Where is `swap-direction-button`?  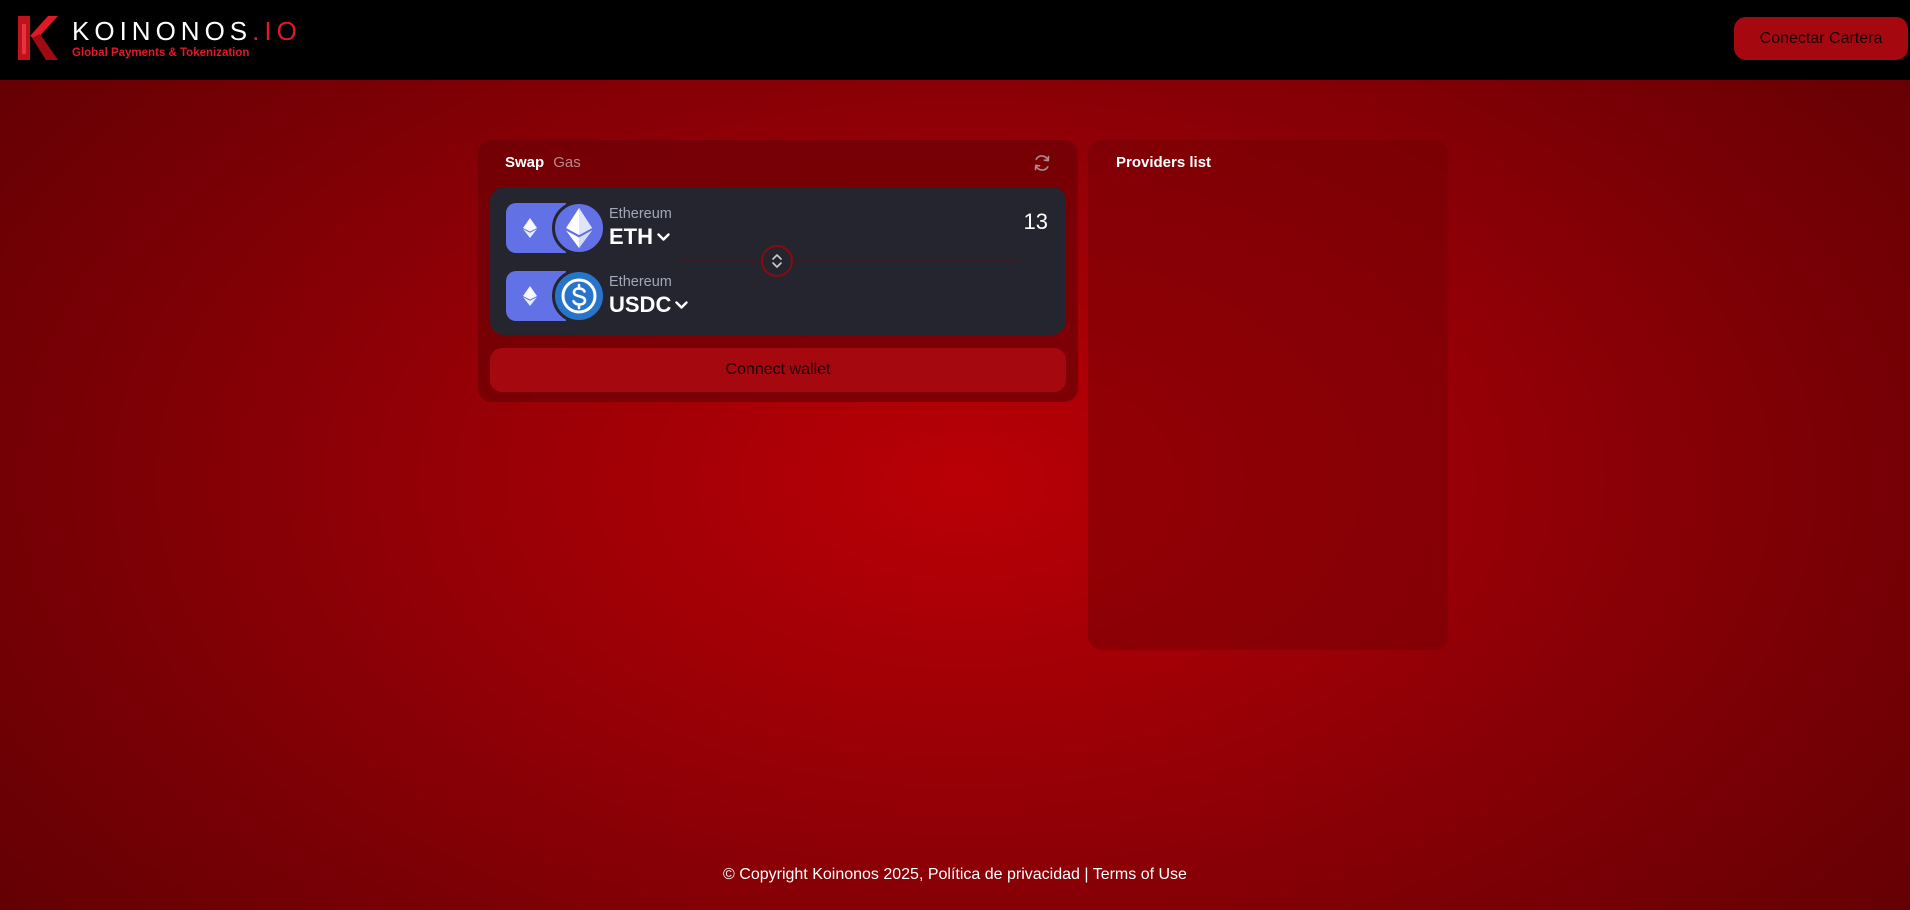 swap-direction-button is located at coordinates (777, 261).